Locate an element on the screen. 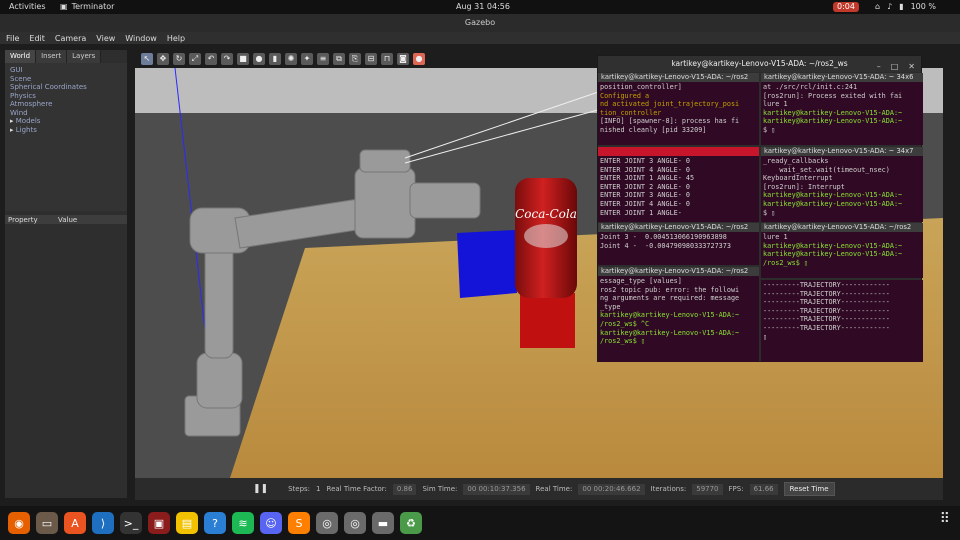  tab-layers: Layers is located at coordinates (84, 56).